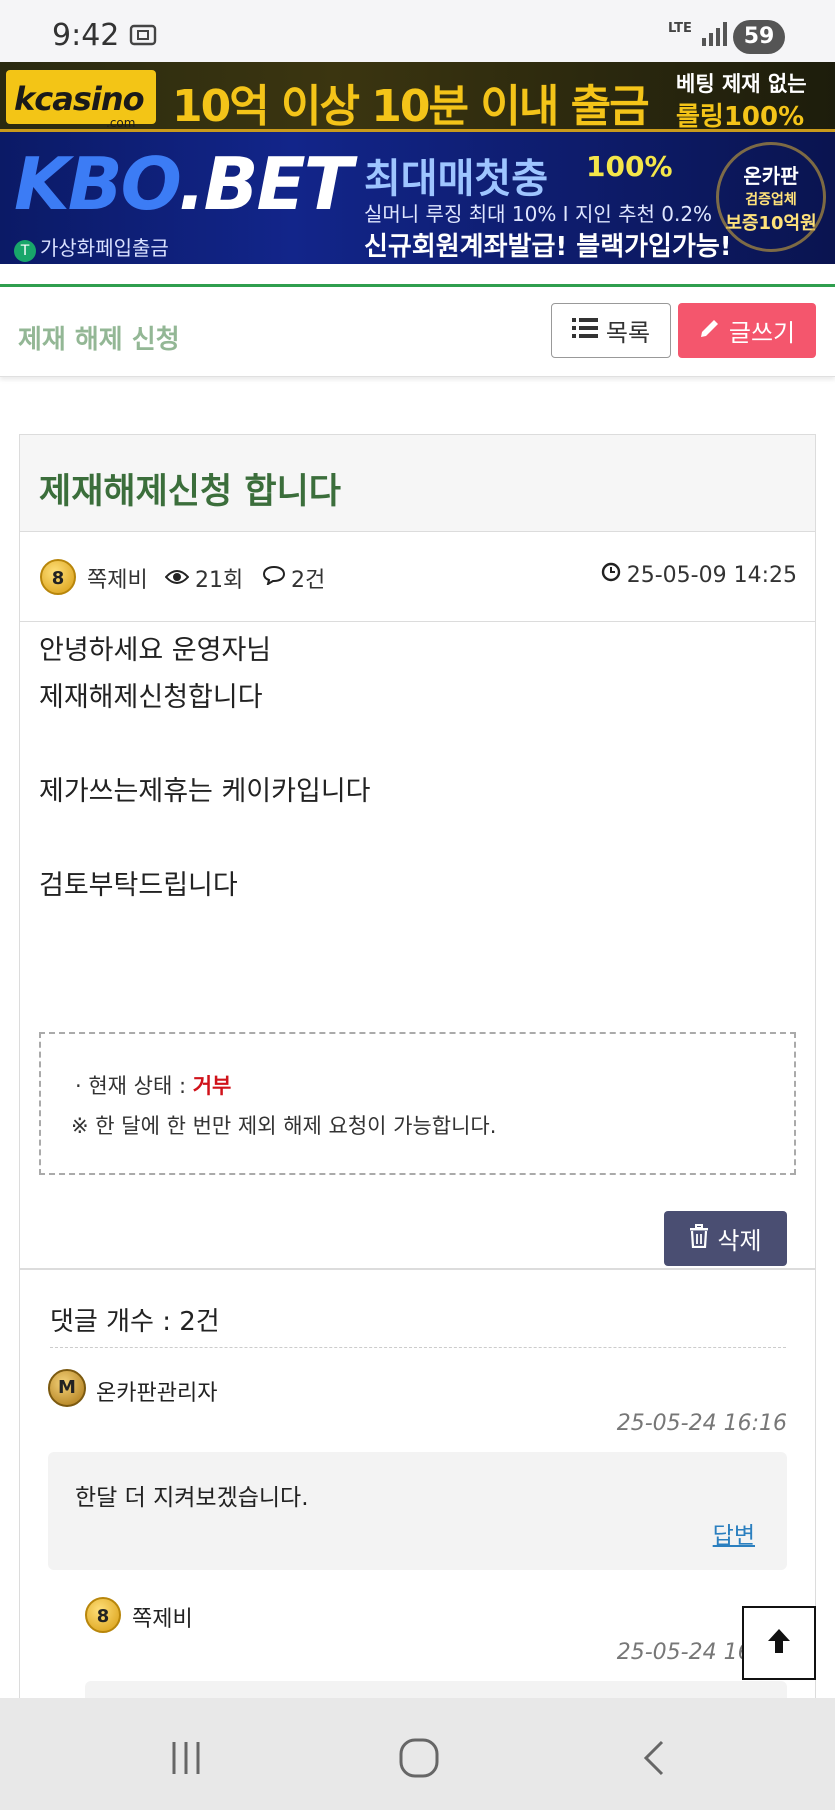 This screenshot has height=1810, width=835. I want to click on post-separator, so click(417, 1269).